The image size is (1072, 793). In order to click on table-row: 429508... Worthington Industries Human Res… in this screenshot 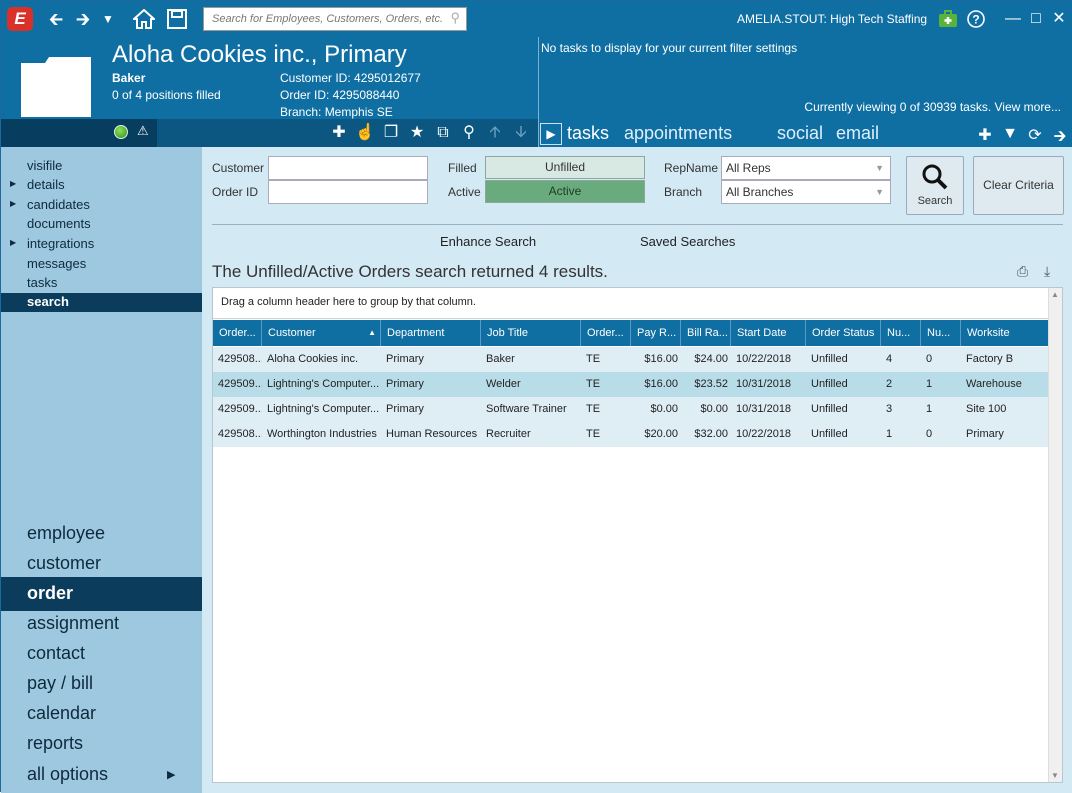, I will do `click(631, 434)`.